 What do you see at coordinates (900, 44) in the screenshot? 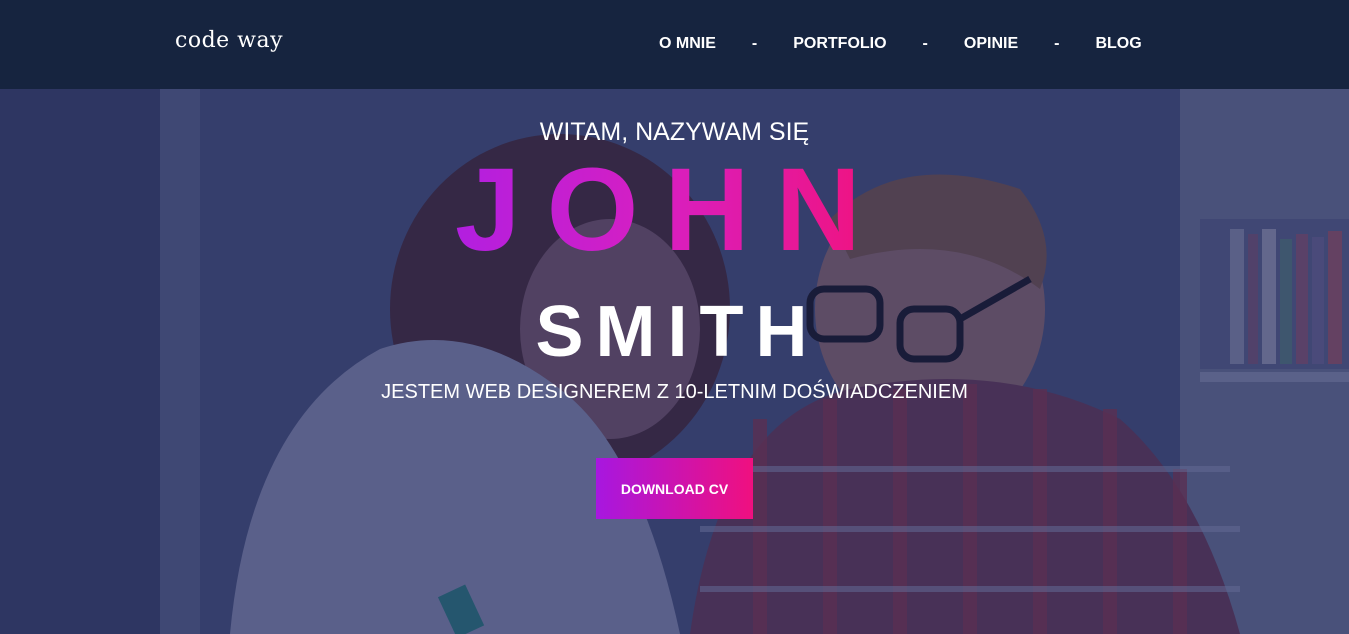
I see `main-nav: O MNIE - PORTFOLIO - OPINIE - BLOG` at bounding box center [900, 44].